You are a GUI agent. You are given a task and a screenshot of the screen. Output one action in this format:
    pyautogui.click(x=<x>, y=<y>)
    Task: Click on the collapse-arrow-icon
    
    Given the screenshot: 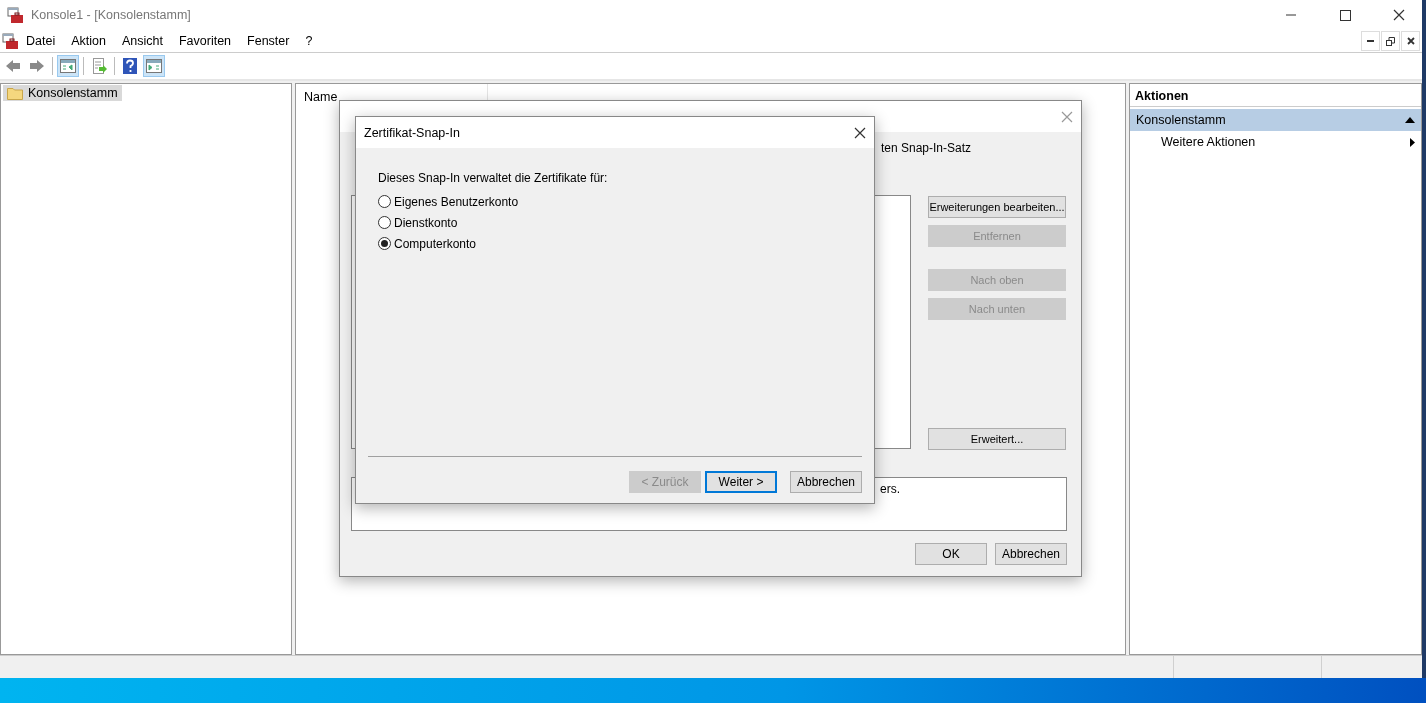 What is the action you would take?
    pyautogui.click(x=1410, y=120)
    